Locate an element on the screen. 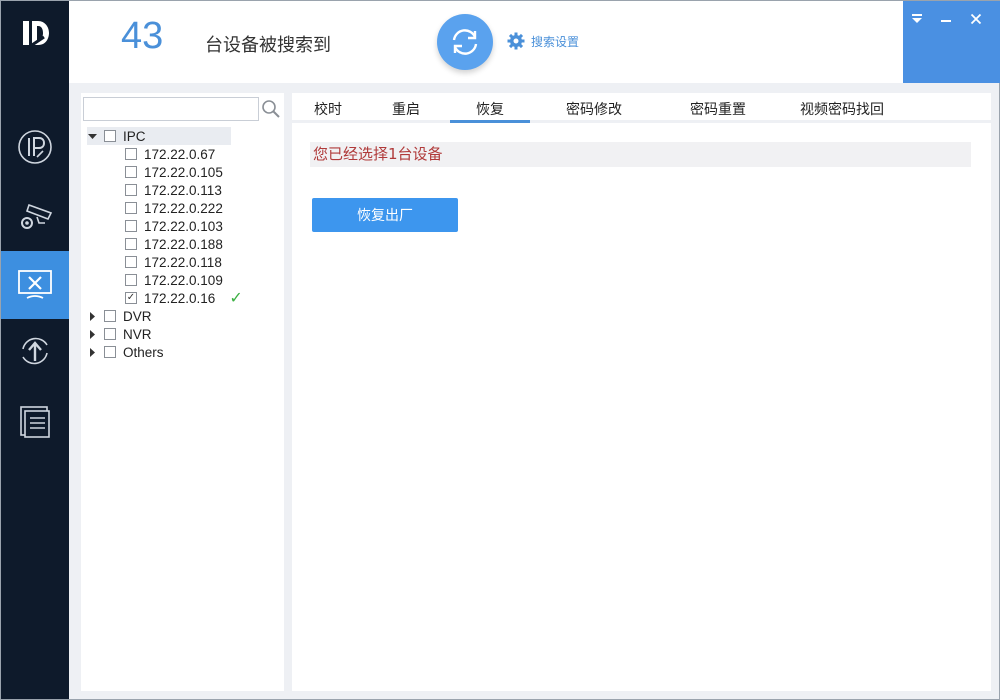 The image size is (1000, 700). device-count: 43 is located at coordinates (142, 36).